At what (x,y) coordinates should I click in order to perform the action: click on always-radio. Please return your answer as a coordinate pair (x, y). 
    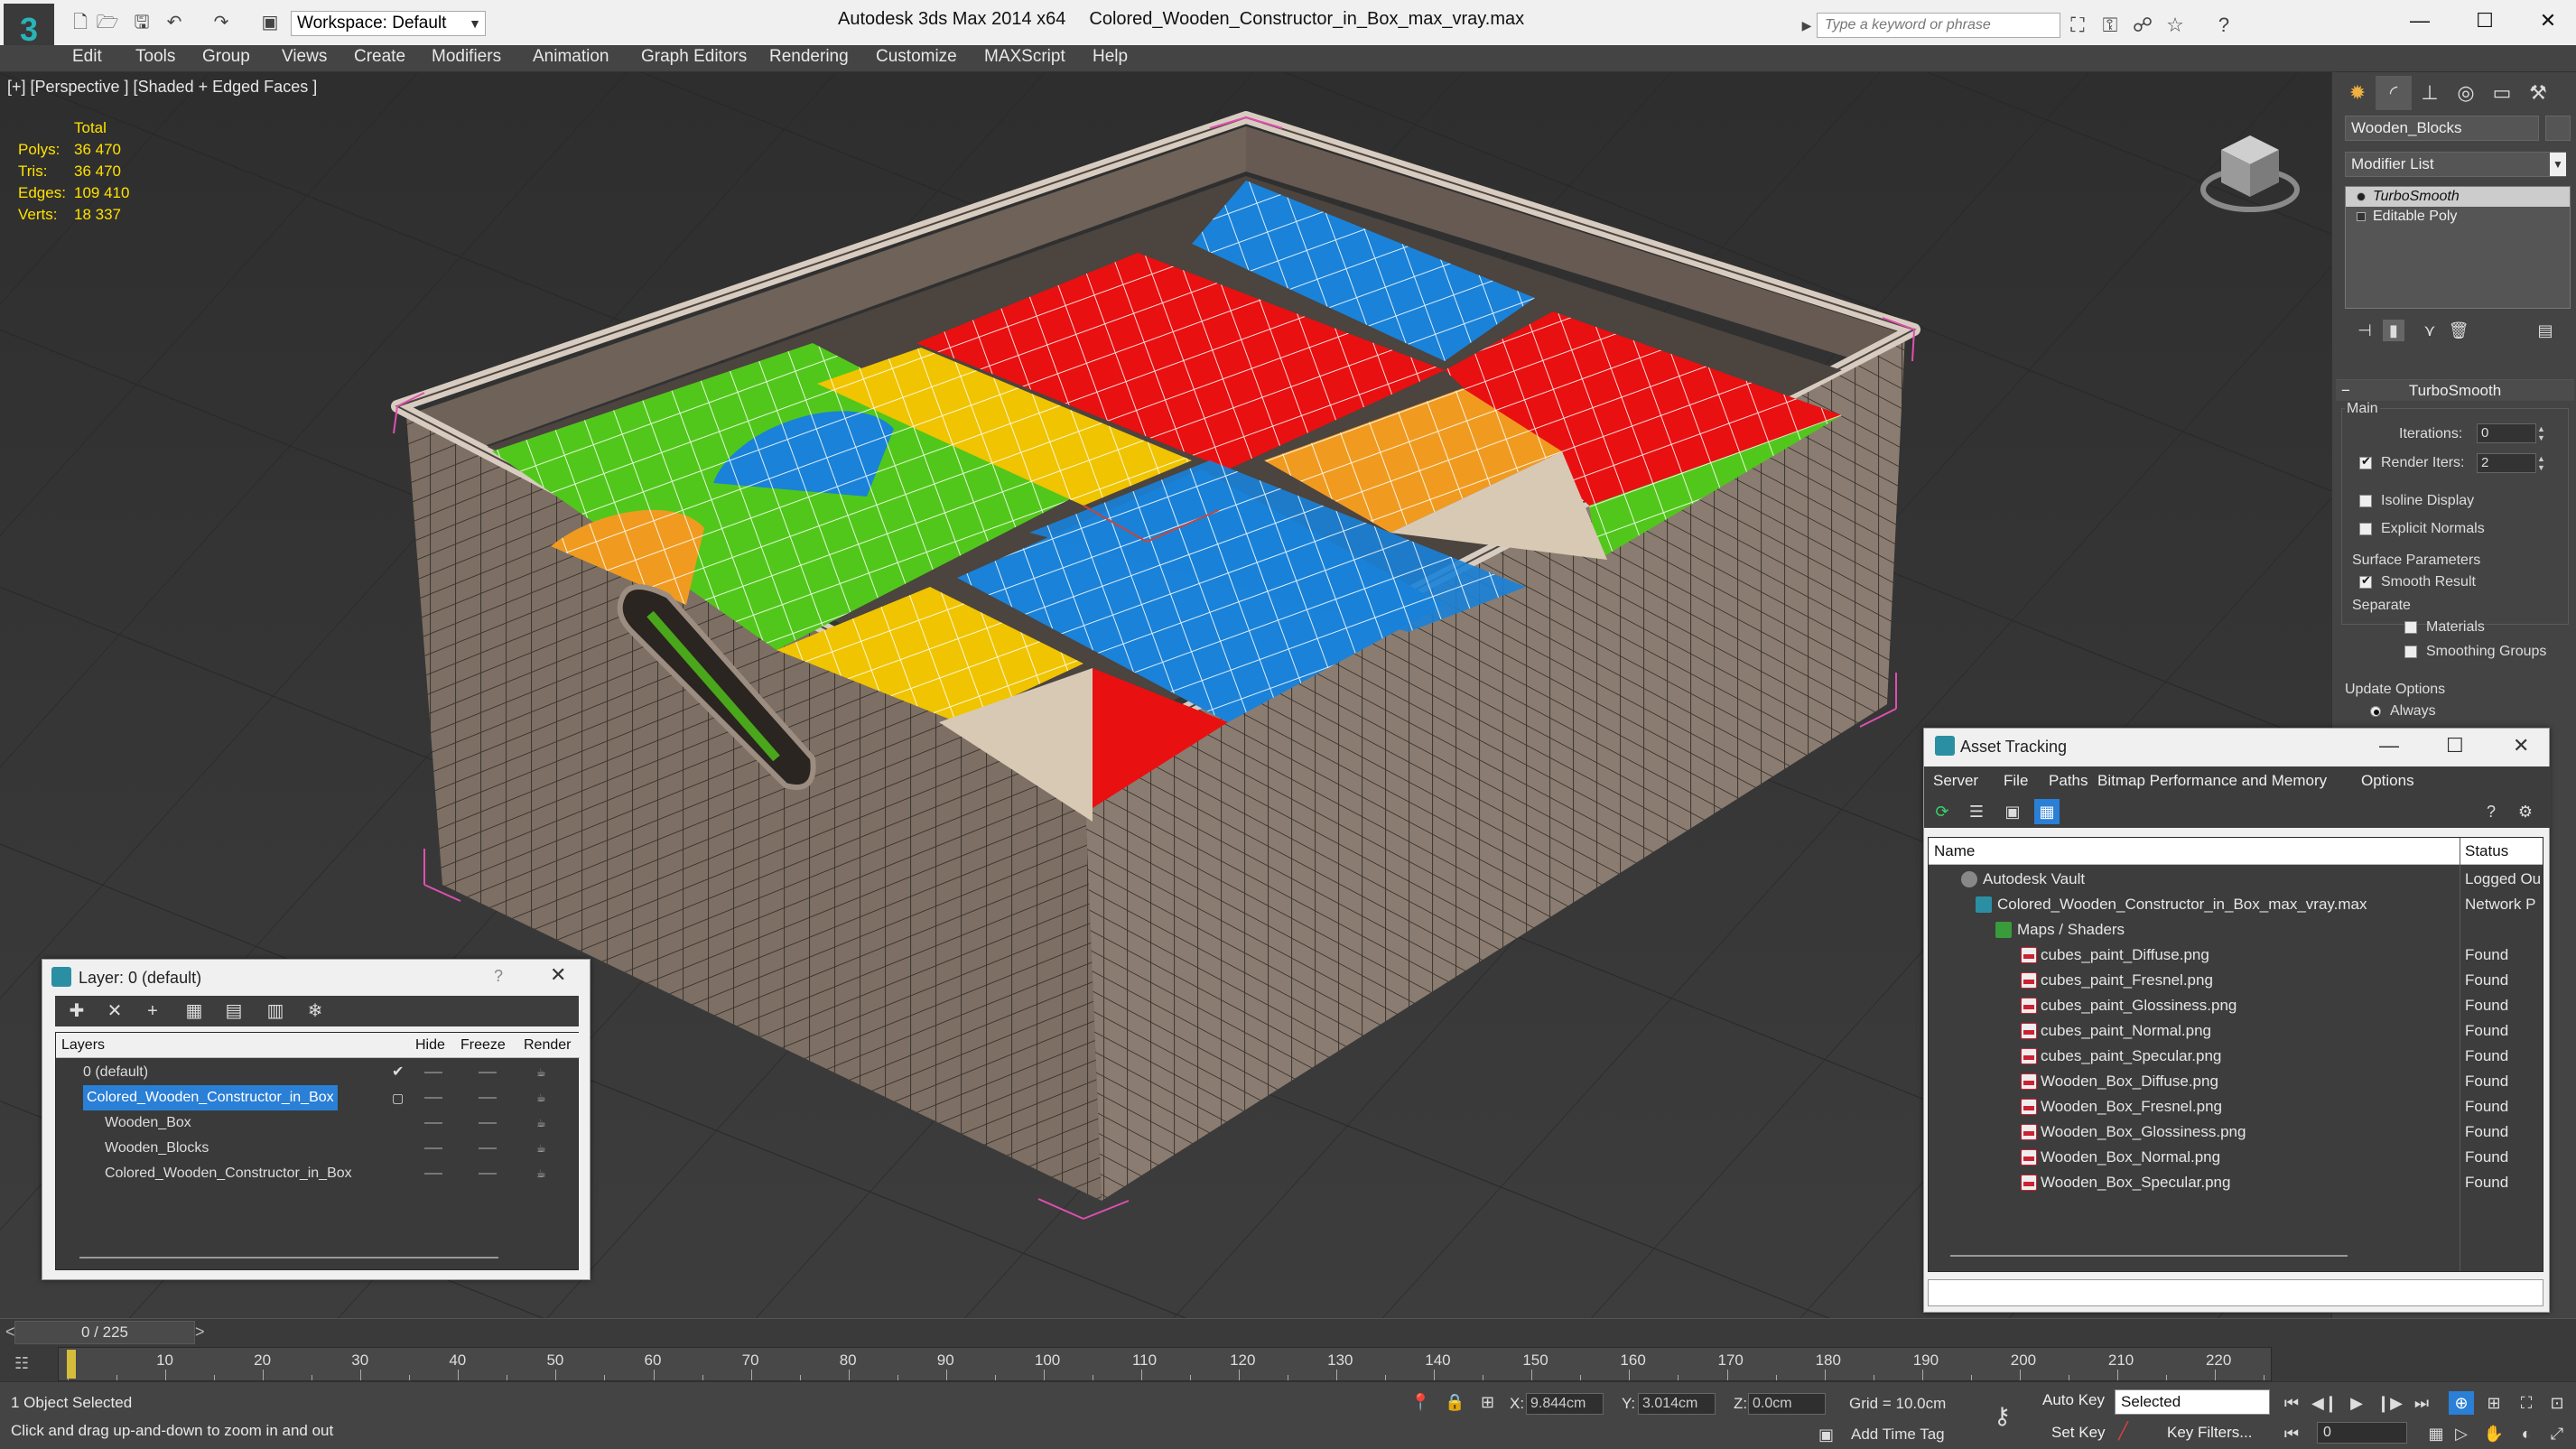
    Looking at the image, I should click on (2375, 711).